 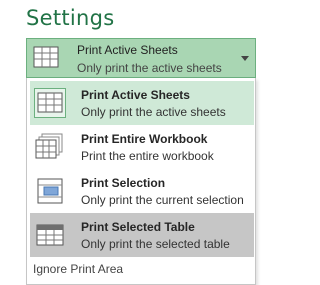 What do you see at coordinates (144, 139) in the screenshot?
I see `menu-item-title: Print Entire Workbook` at bounding box center [144, 139].